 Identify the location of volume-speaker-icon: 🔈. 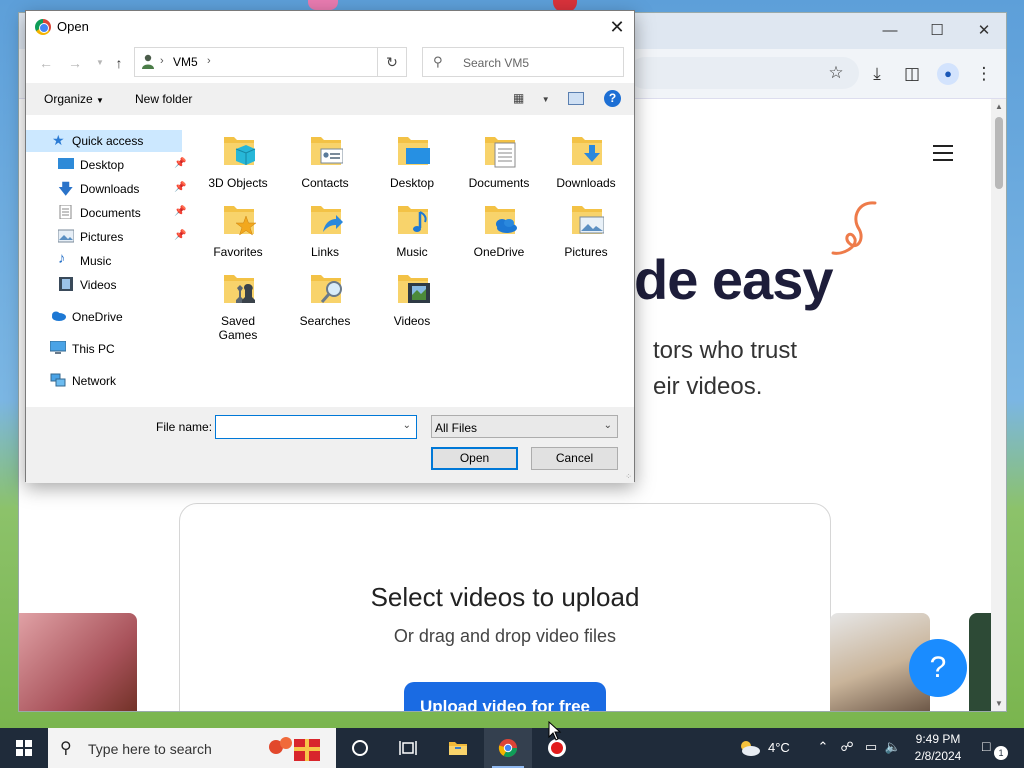
(893, 747).